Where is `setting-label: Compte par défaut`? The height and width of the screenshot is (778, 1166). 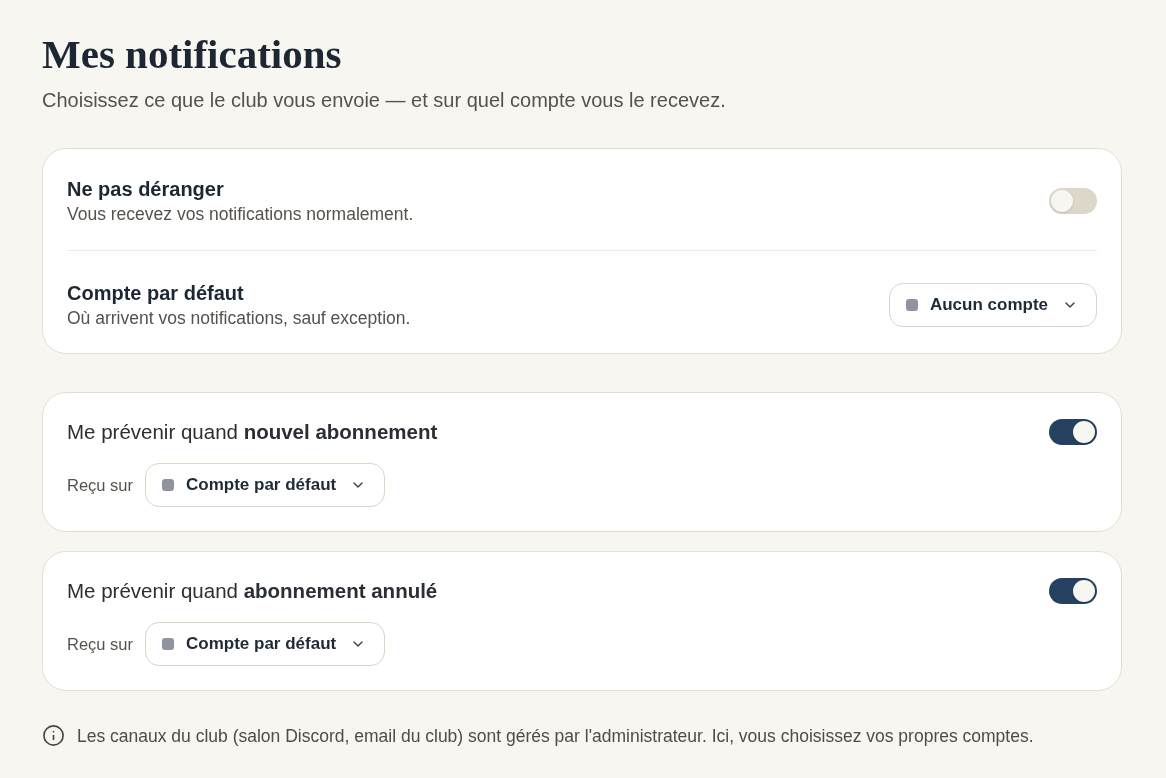 setting-label: Compte par défaut is located at coordinates (155, 293).